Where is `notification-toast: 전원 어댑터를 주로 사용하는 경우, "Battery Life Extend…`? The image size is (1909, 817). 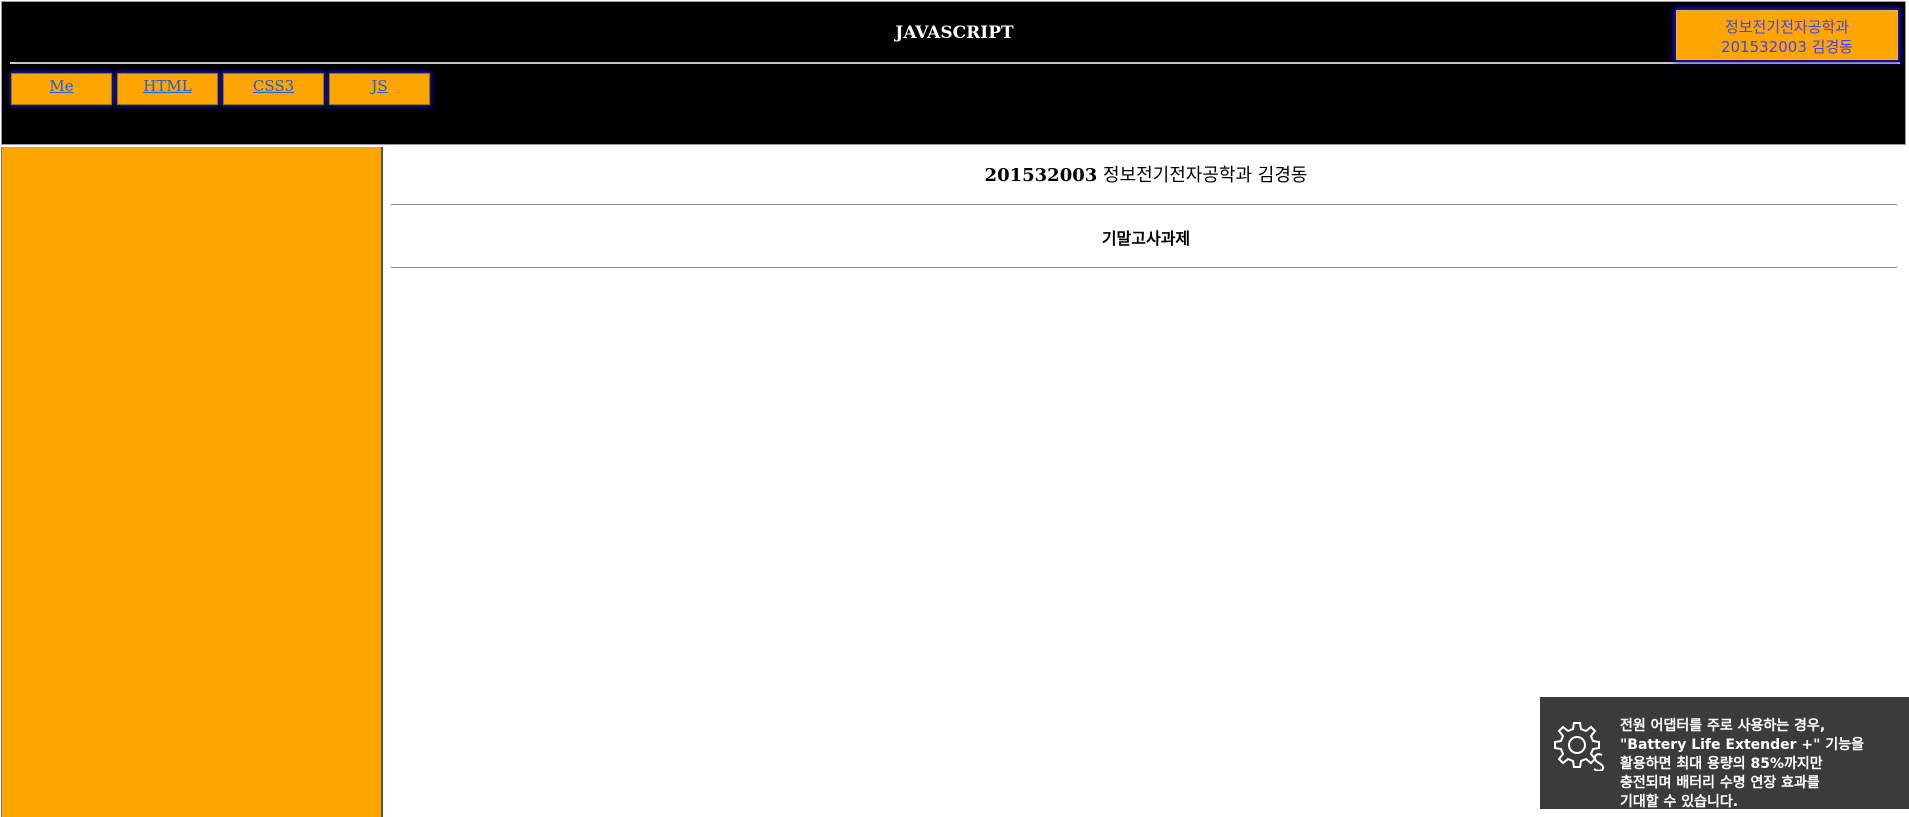 notification-toast: 전원 어댑터를 주로 사용하는 경우, "Battery Life Extend… is located at coordinates (1724, 753).